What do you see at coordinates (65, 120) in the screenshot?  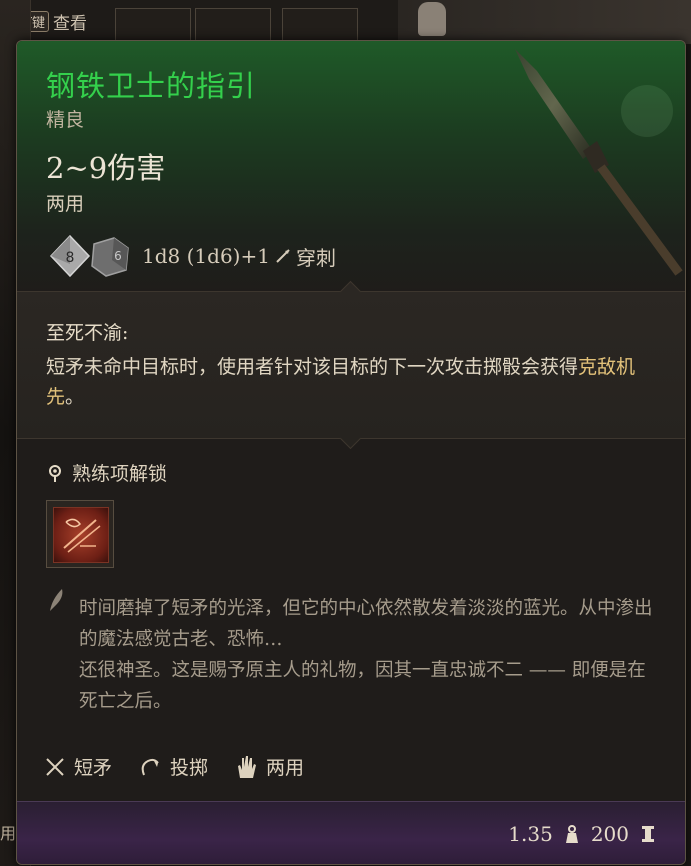 I see `item-rarity: 精良` at bounding box center [65, 120].